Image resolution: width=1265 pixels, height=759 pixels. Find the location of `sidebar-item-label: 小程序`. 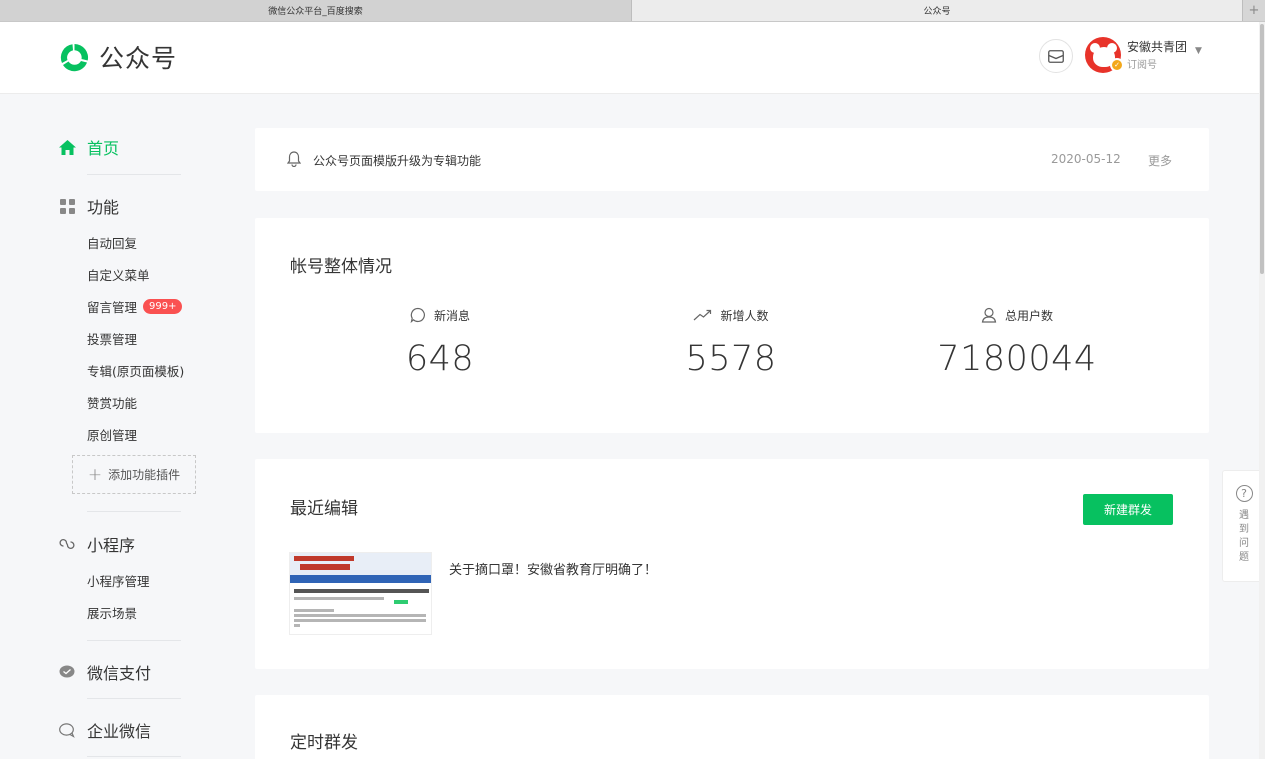

sidebar-item-label: 小程序 is located at coordinates (111, 545).